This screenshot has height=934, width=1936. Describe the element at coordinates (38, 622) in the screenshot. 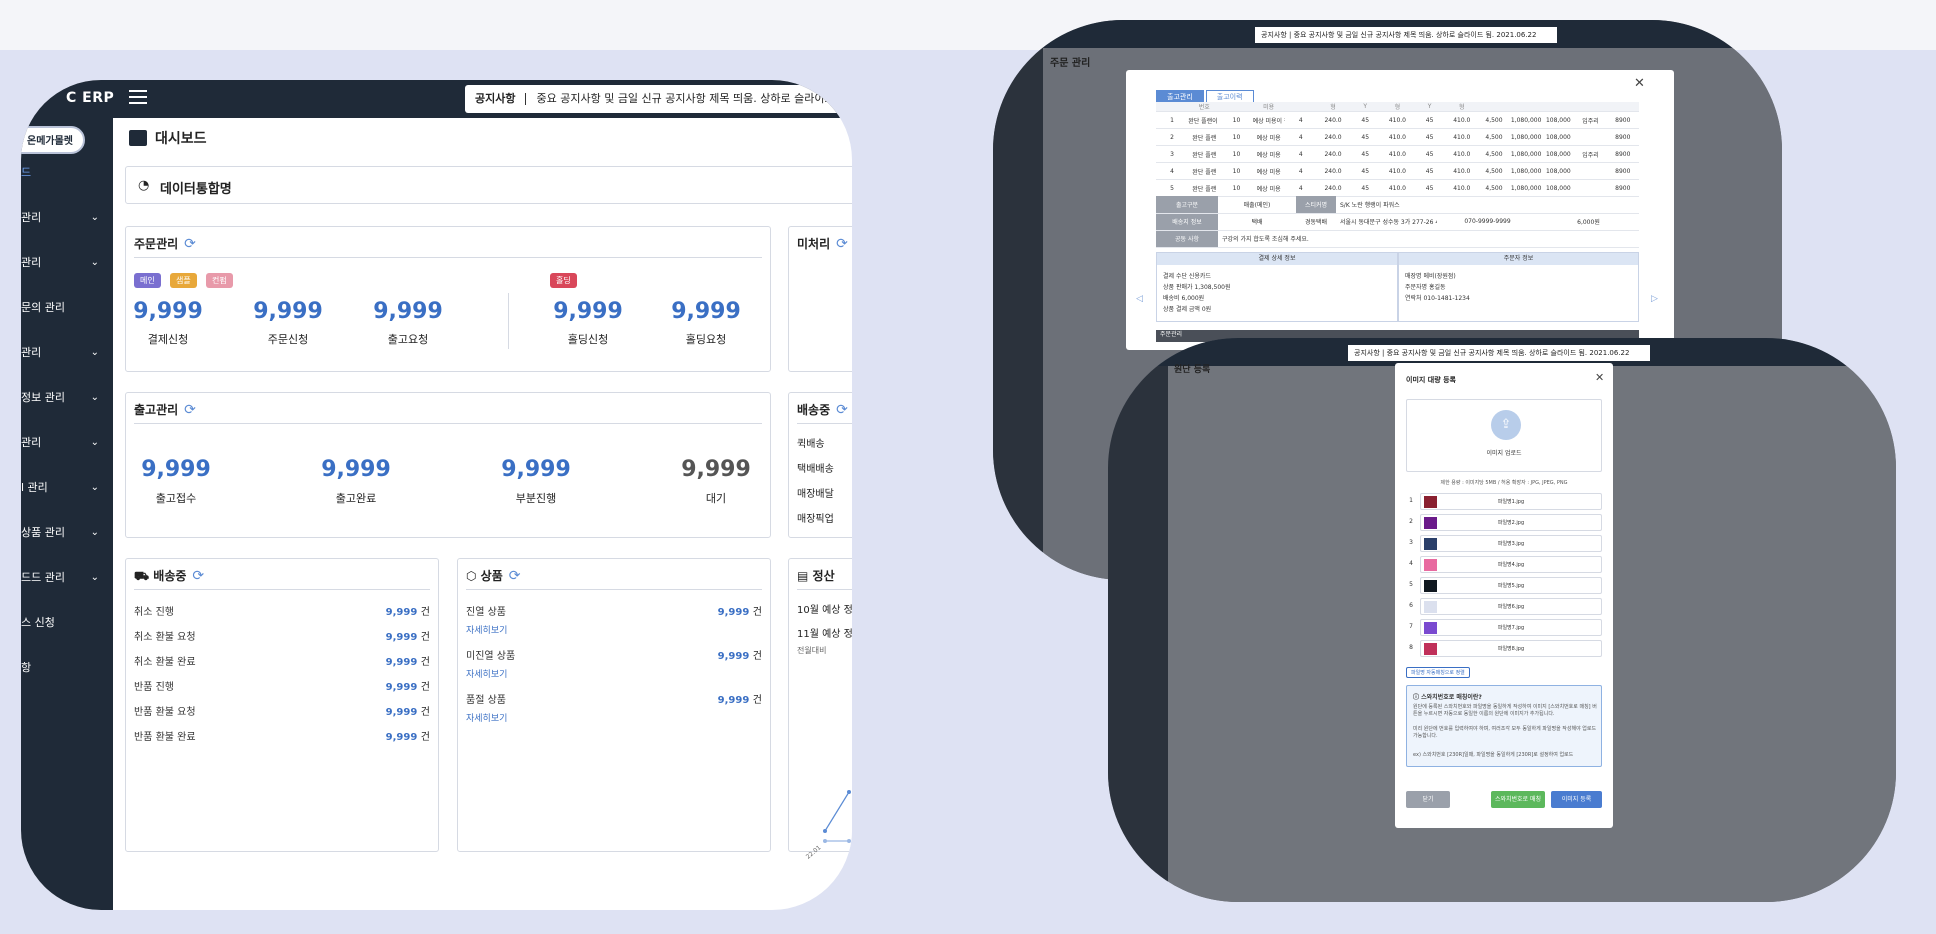

I see `sidebar-item-label: 스 신청` at that location.